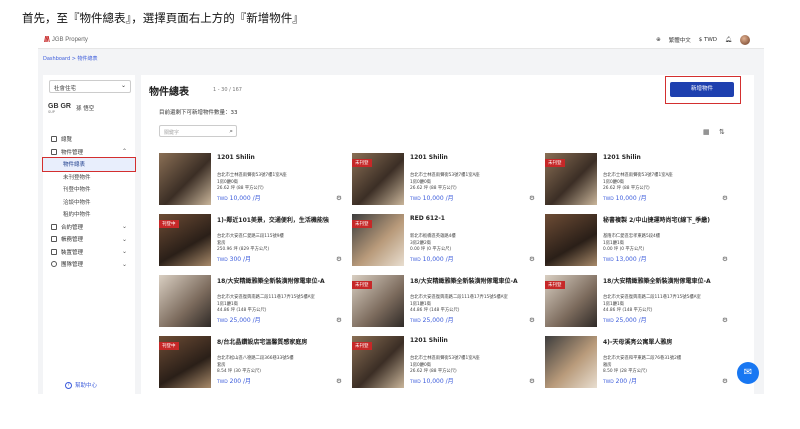 This screenshot has height=429, width=800. What do you see at coordinates (255, 358) in the screenshot?
I see `card-address: 台北市松山區八德路二段366巷33號5樓` at bounding box center [255, 358].